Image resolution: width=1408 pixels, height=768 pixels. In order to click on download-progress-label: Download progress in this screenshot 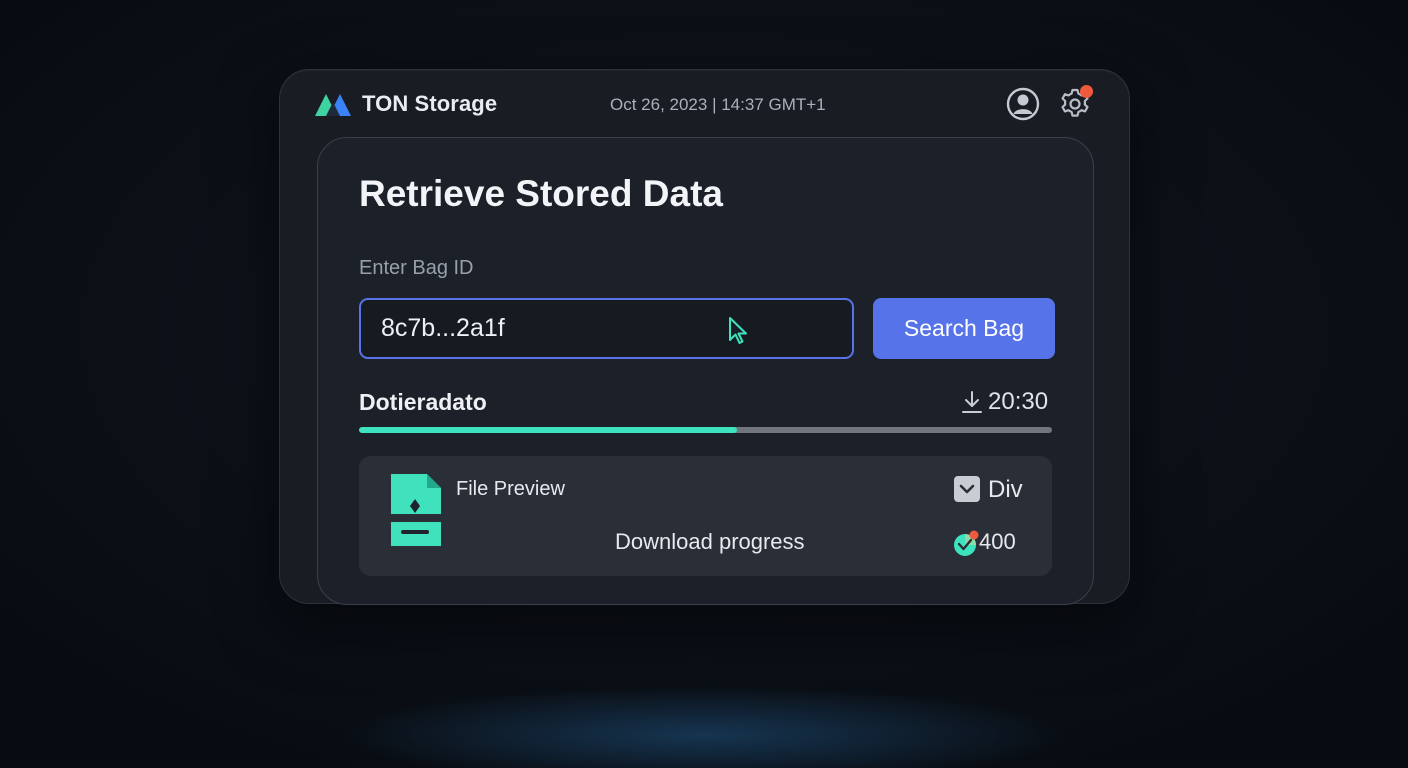, I will do `click(710, 541)`.